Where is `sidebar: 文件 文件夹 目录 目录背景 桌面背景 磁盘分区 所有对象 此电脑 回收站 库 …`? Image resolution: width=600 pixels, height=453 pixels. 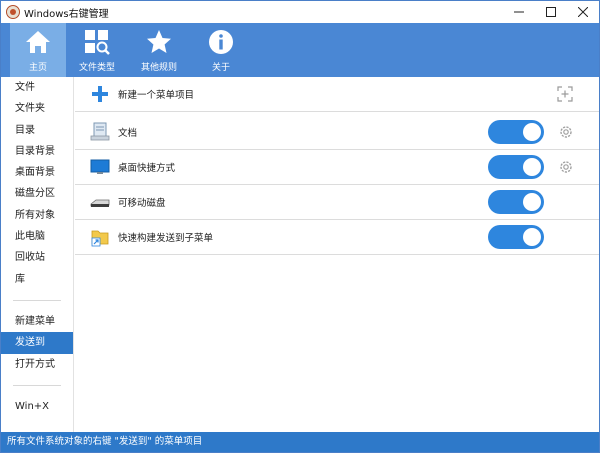
sidebar: 文件 文件夹 目录 目录背景 桌面背景 磁盘分区 所有对象 此电脑 回收站 库 … is located at coordinates (37, 254).